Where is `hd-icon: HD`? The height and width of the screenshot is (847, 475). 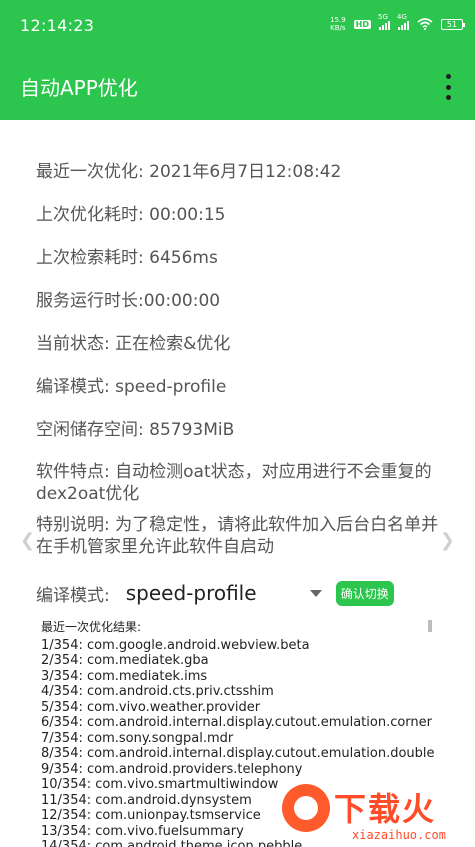
hd-icon: HD is located at coordinates (362, 24).